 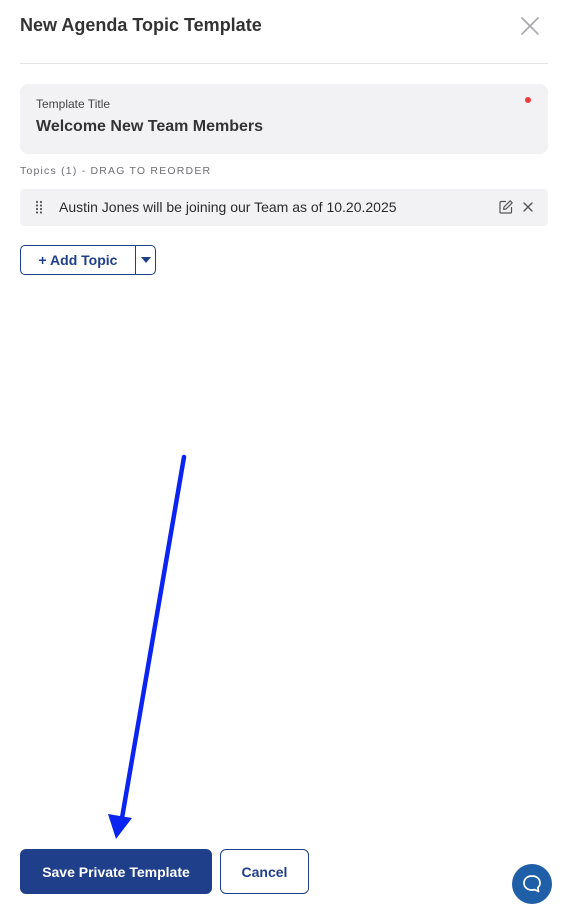 What do you see at coordinates (149, 127) in the screenshot?
I see `template-title-input: Welcome New Team Members` at bounding box center [149, 127].